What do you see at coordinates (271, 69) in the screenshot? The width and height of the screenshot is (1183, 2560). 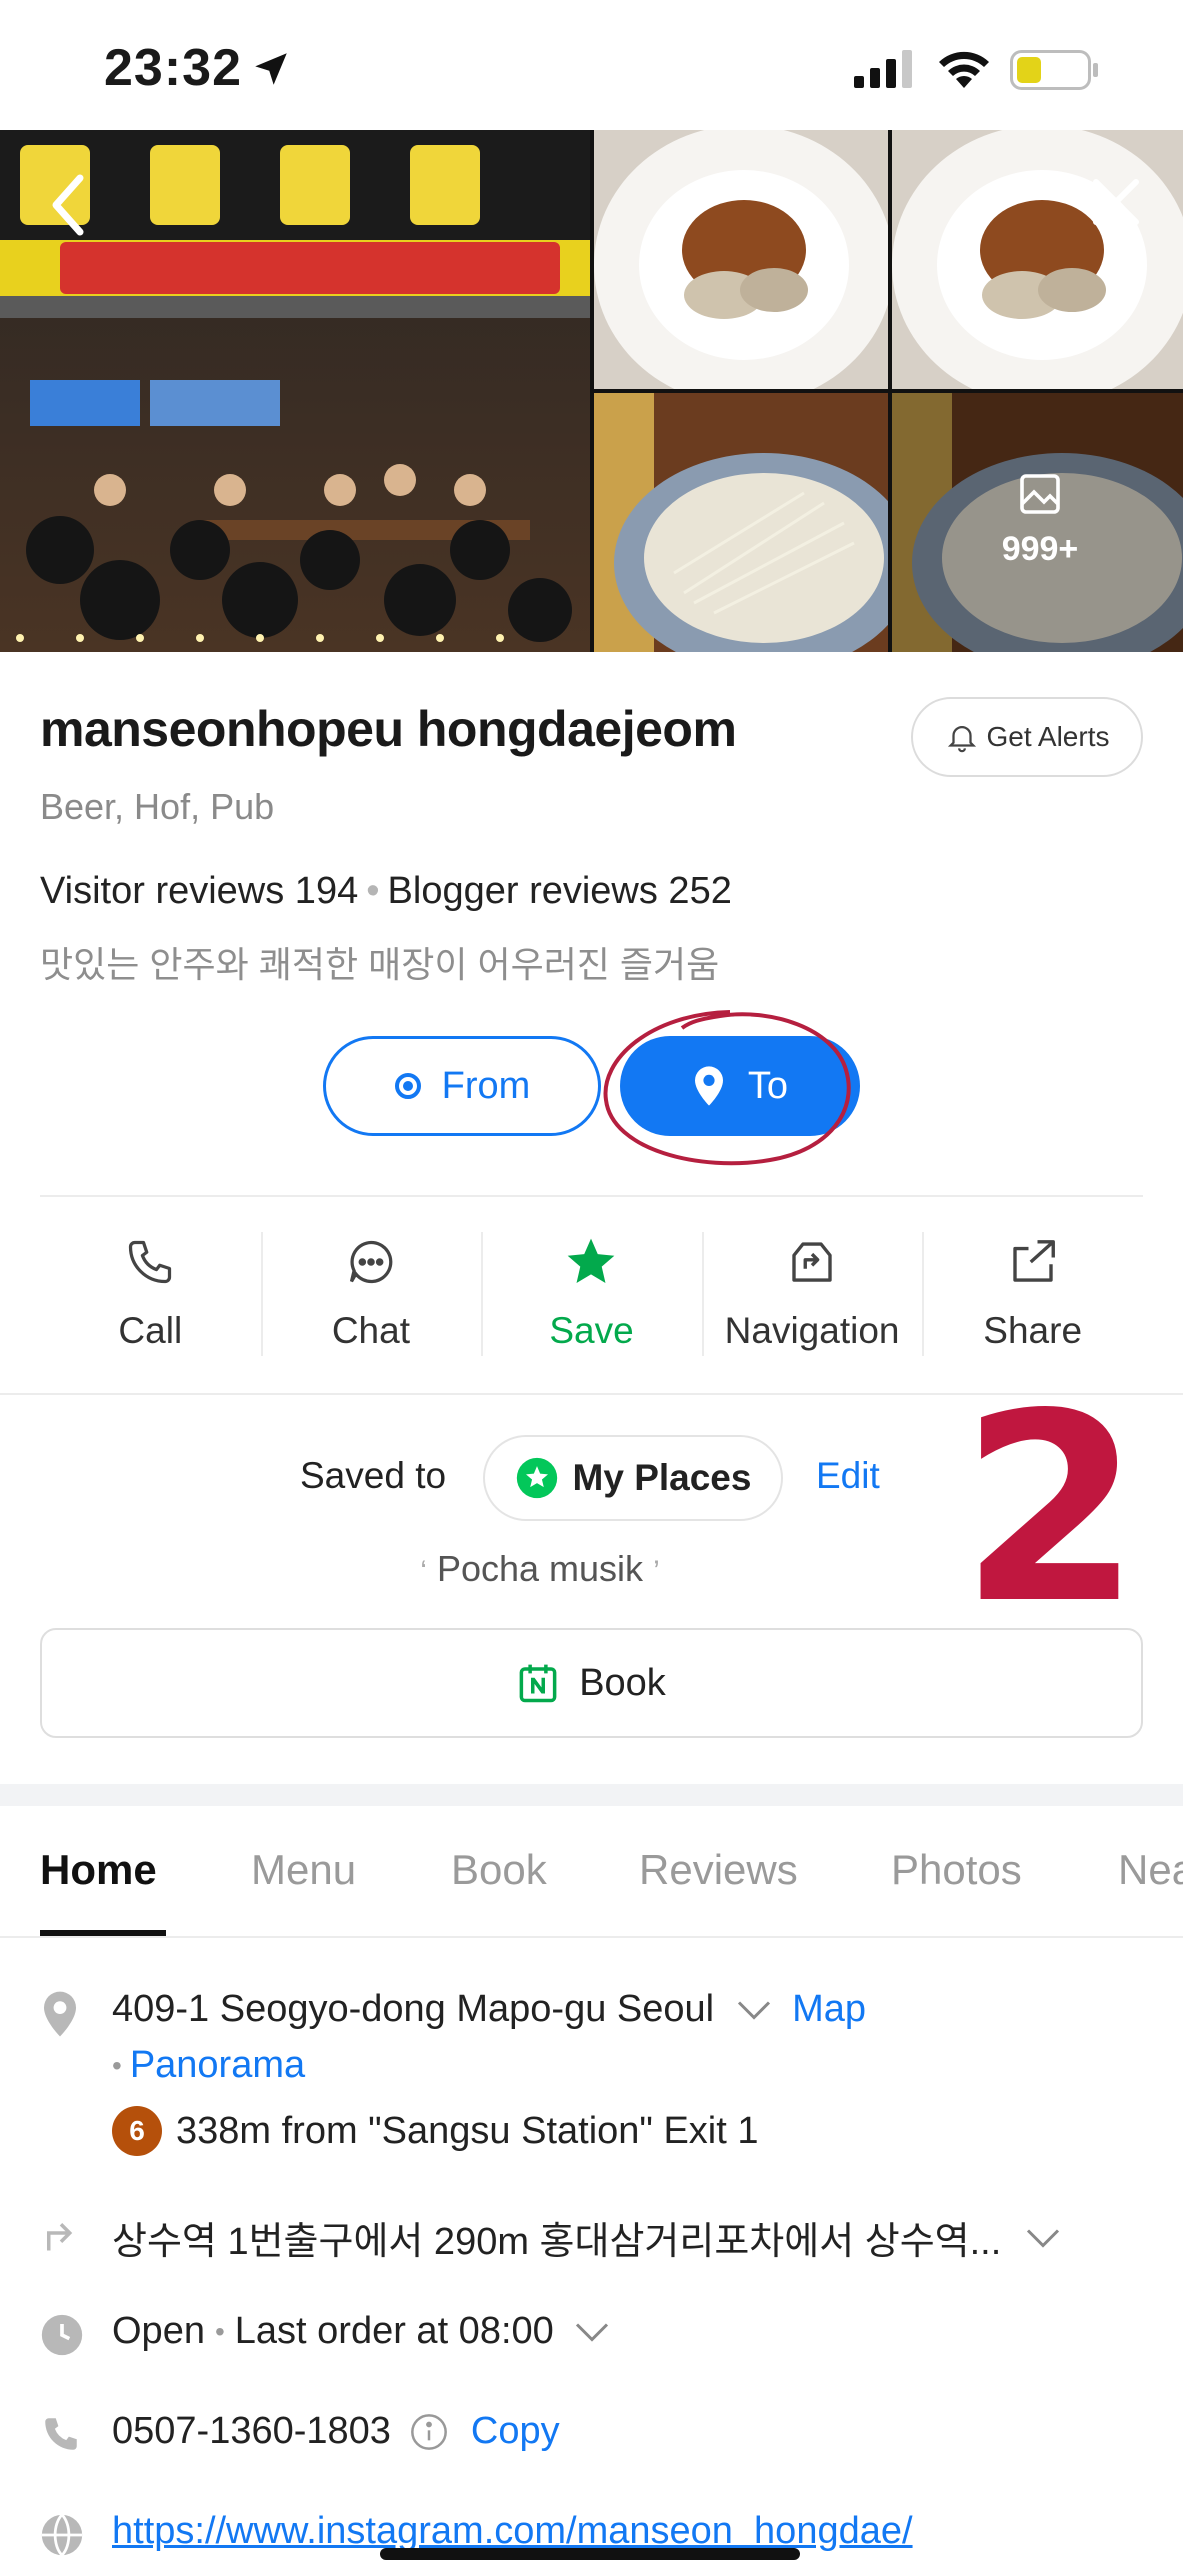 I see `location-arrow-icon` at bounding box center [271, 69].